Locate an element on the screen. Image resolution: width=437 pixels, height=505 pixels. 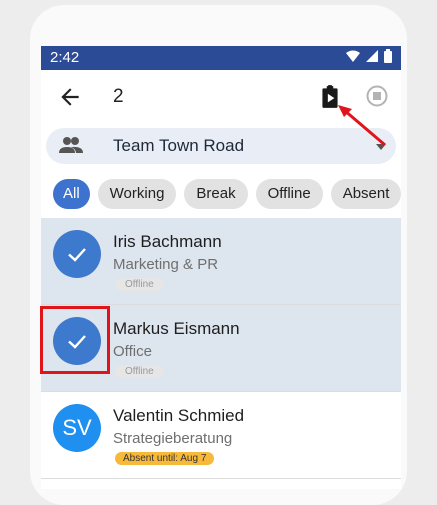
member-name: Valentin Schmied is located at coordinates (179, 415).